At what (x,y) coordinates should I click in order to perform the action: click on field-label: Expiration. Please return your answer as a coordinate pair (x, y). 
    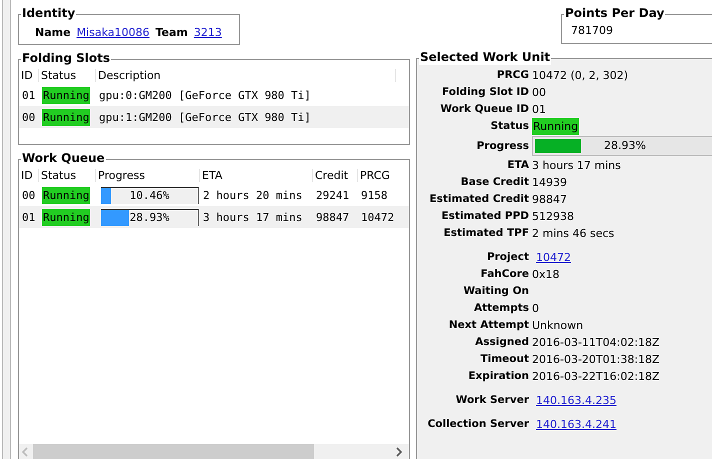
    Looking at the image, I should click on (498, 376).